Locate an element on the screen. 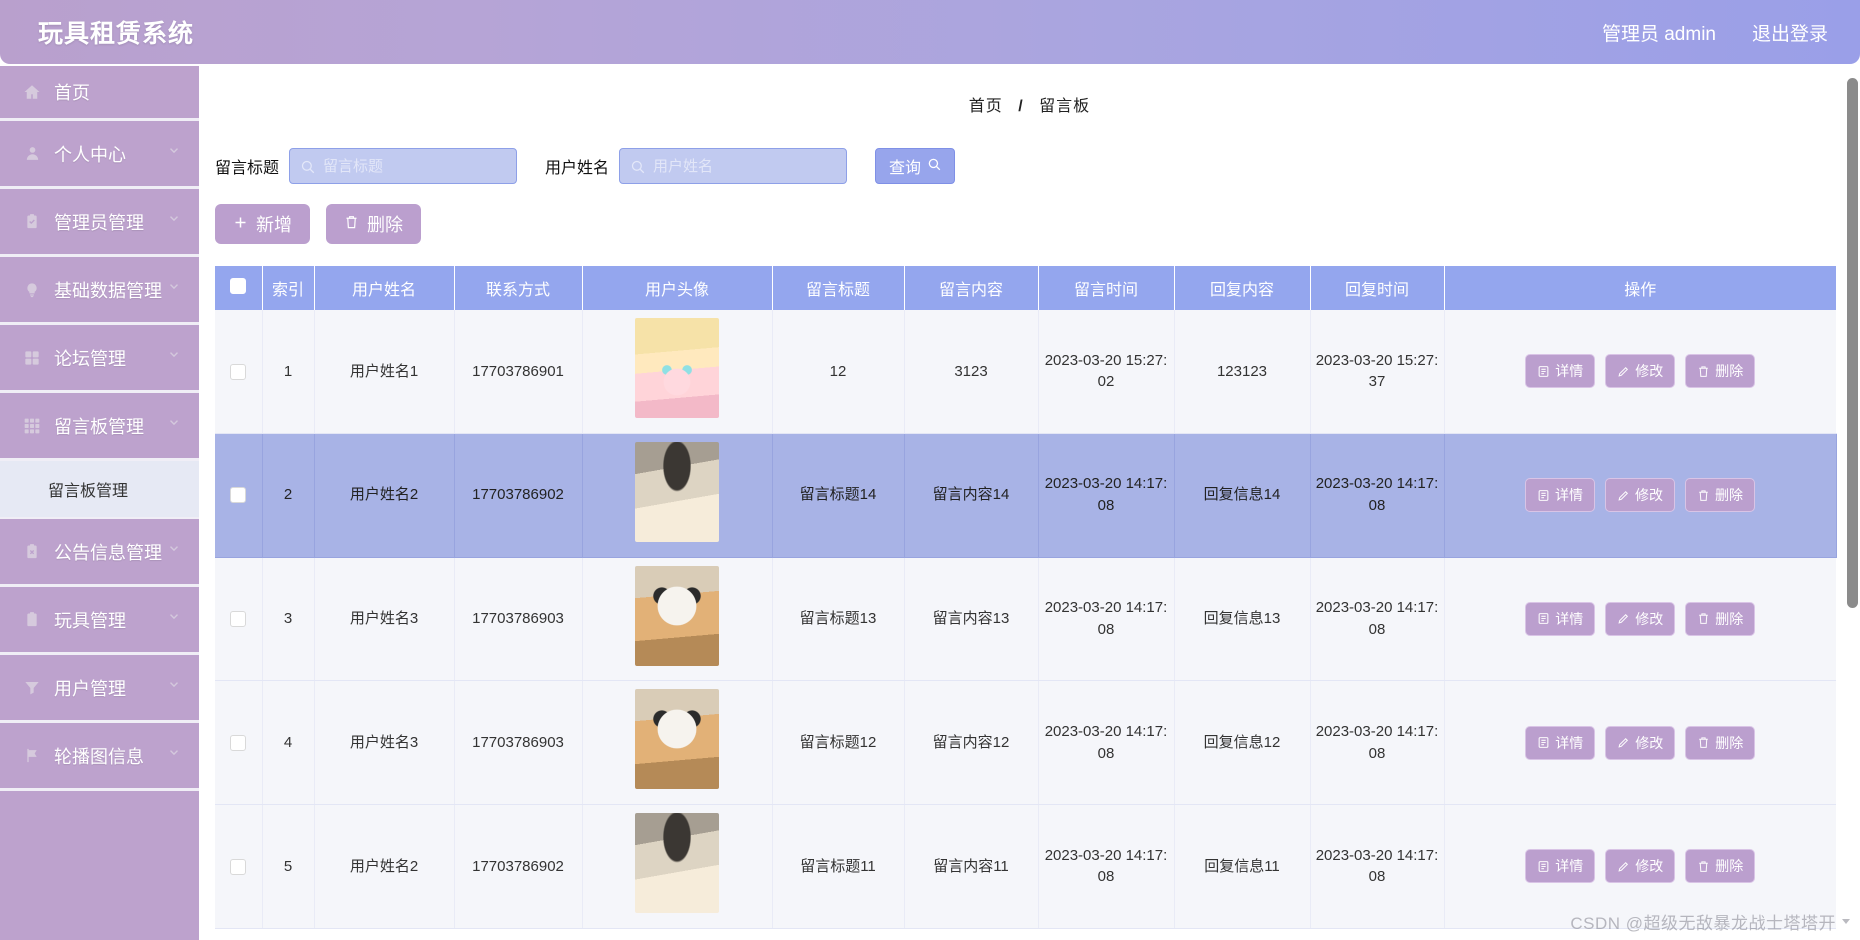 Image resolution: width=1860 pixels, height=940 pixels. query-button: 查询 is located at coordinates (915, 166).